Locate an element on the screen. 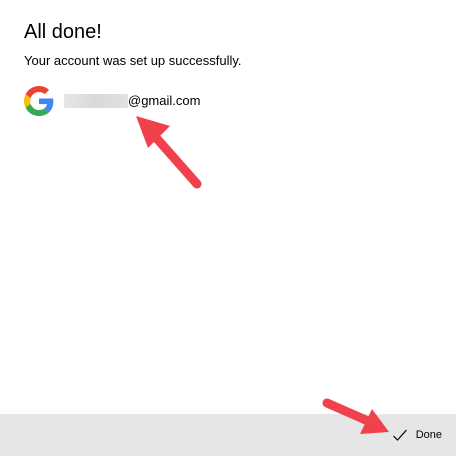  redacted-username is located at coordinates (96, 101).